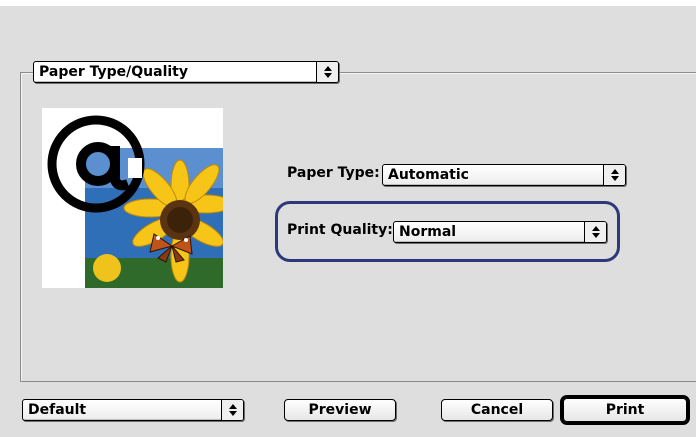  What do you see at coordinates (57, 410) in the screenshot?
I see `preset-value: Default` at bounding box center [57, 410].